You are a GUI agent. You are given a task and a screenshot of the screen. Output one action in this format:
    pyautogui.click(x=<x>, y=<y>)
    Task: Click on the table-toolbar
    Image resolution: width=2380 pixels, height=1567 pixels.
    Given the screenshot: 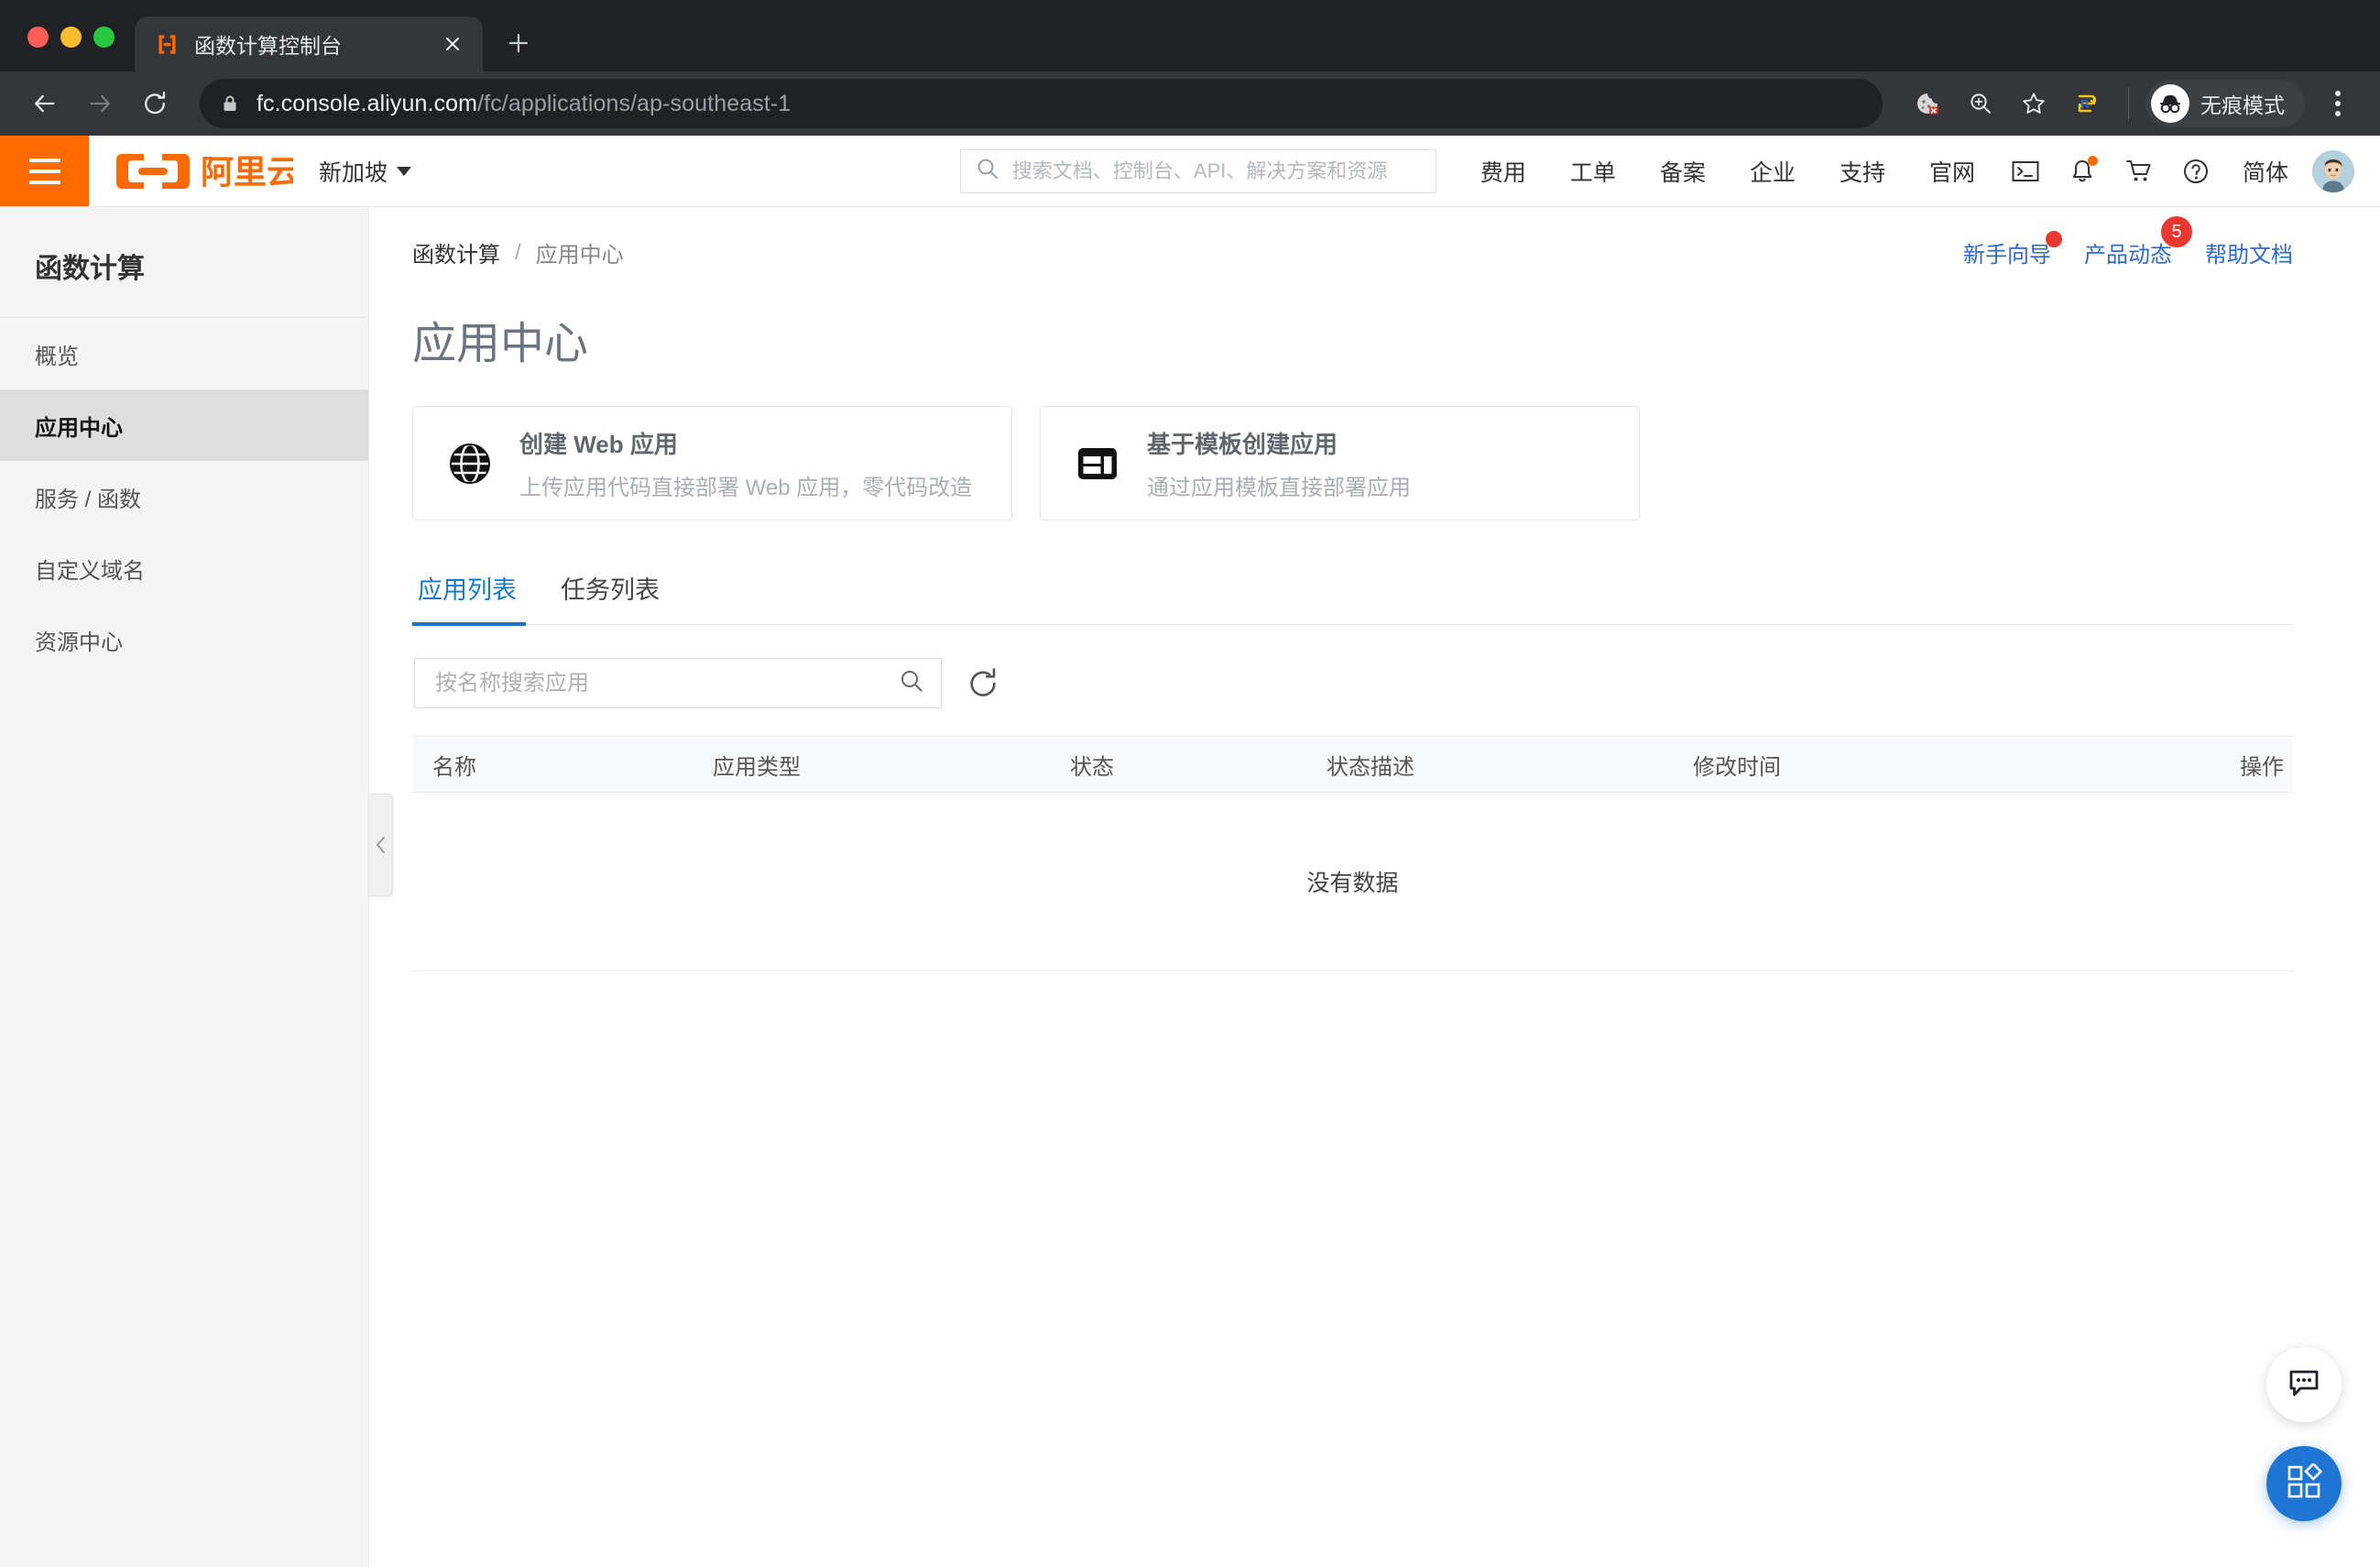 What is the action you would take?
    pyautogui.click(x=1352, y=680)
    